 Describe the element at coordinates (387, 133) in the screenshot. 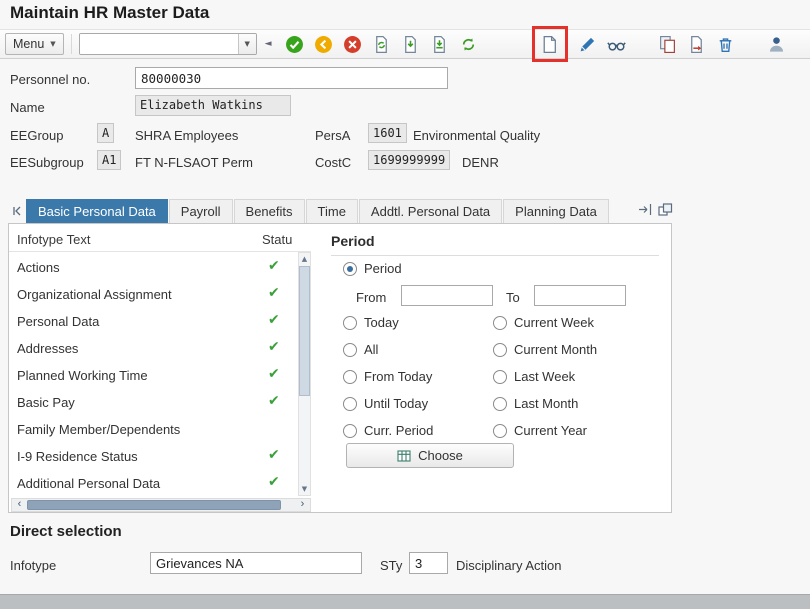

I see `persa-code-field: 1601` at that location.